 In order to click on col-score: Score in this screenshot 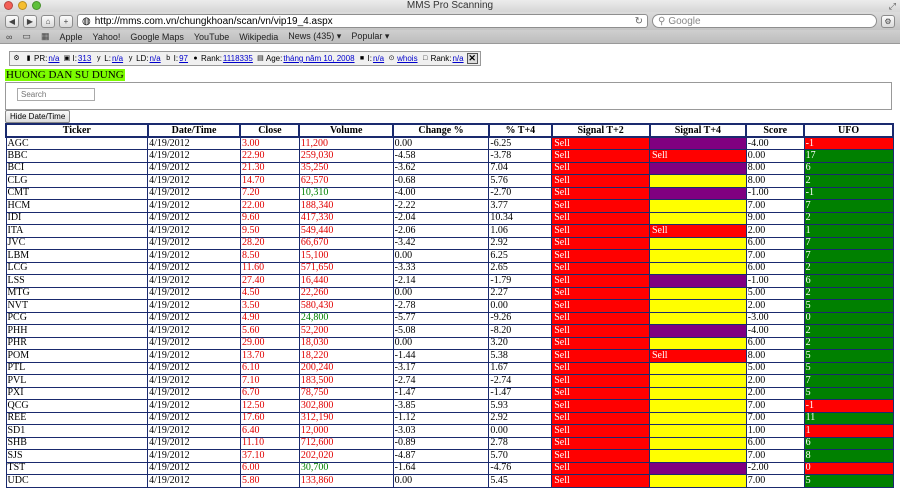, I will do `click(775, 130)`.